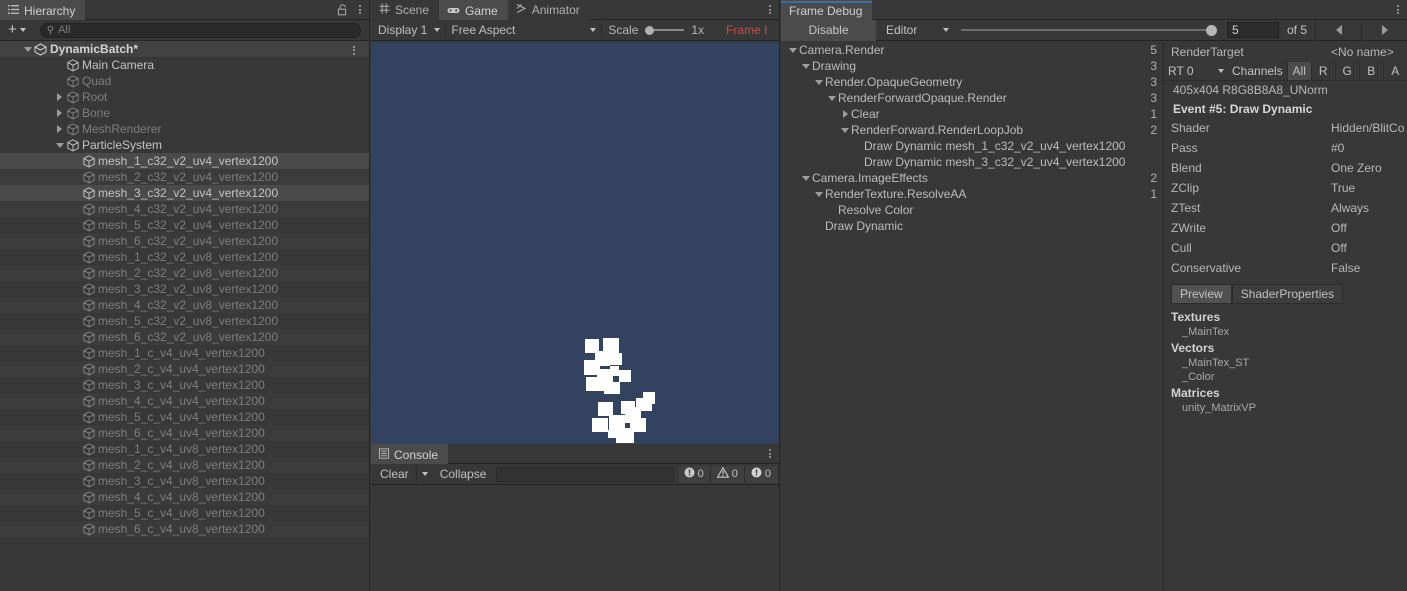 The image size is (1407, 591). I want to click on hierarchy-item: mesh_5_c32_v2_uv4_vertex1200, so click(184, 225).